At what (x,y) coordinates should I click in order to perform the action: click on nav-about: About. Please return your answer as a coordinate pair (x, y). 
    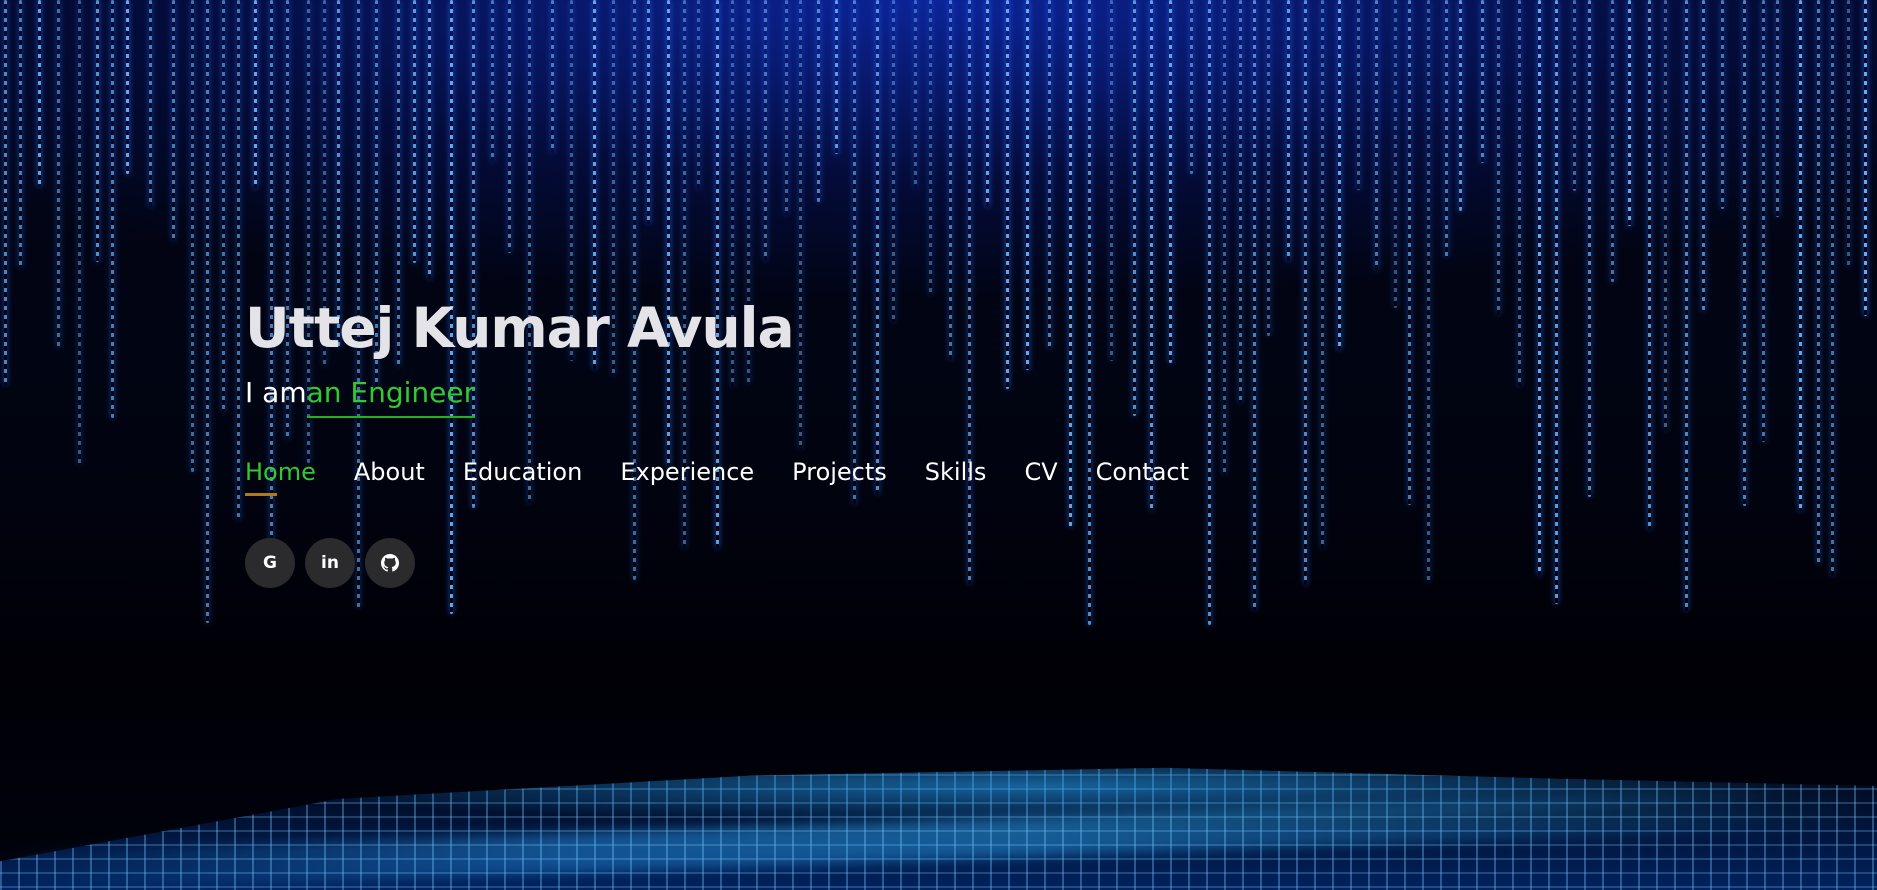
    Looking at the image, I should click on (389, 472).